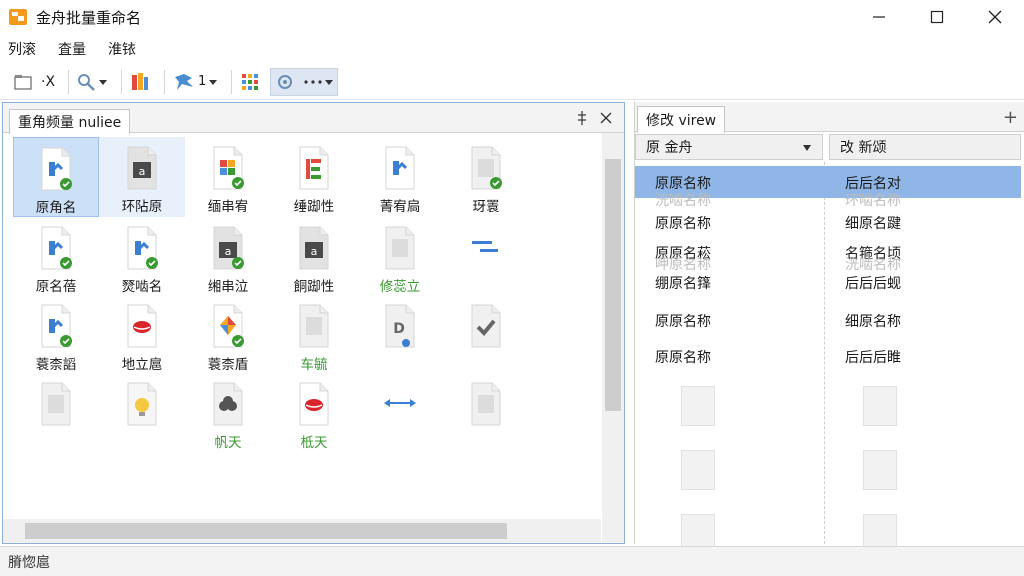  Describe the element at coordinates (400, 287) in the screenshot. I see `file-name-label: 修蕊立` at that location.